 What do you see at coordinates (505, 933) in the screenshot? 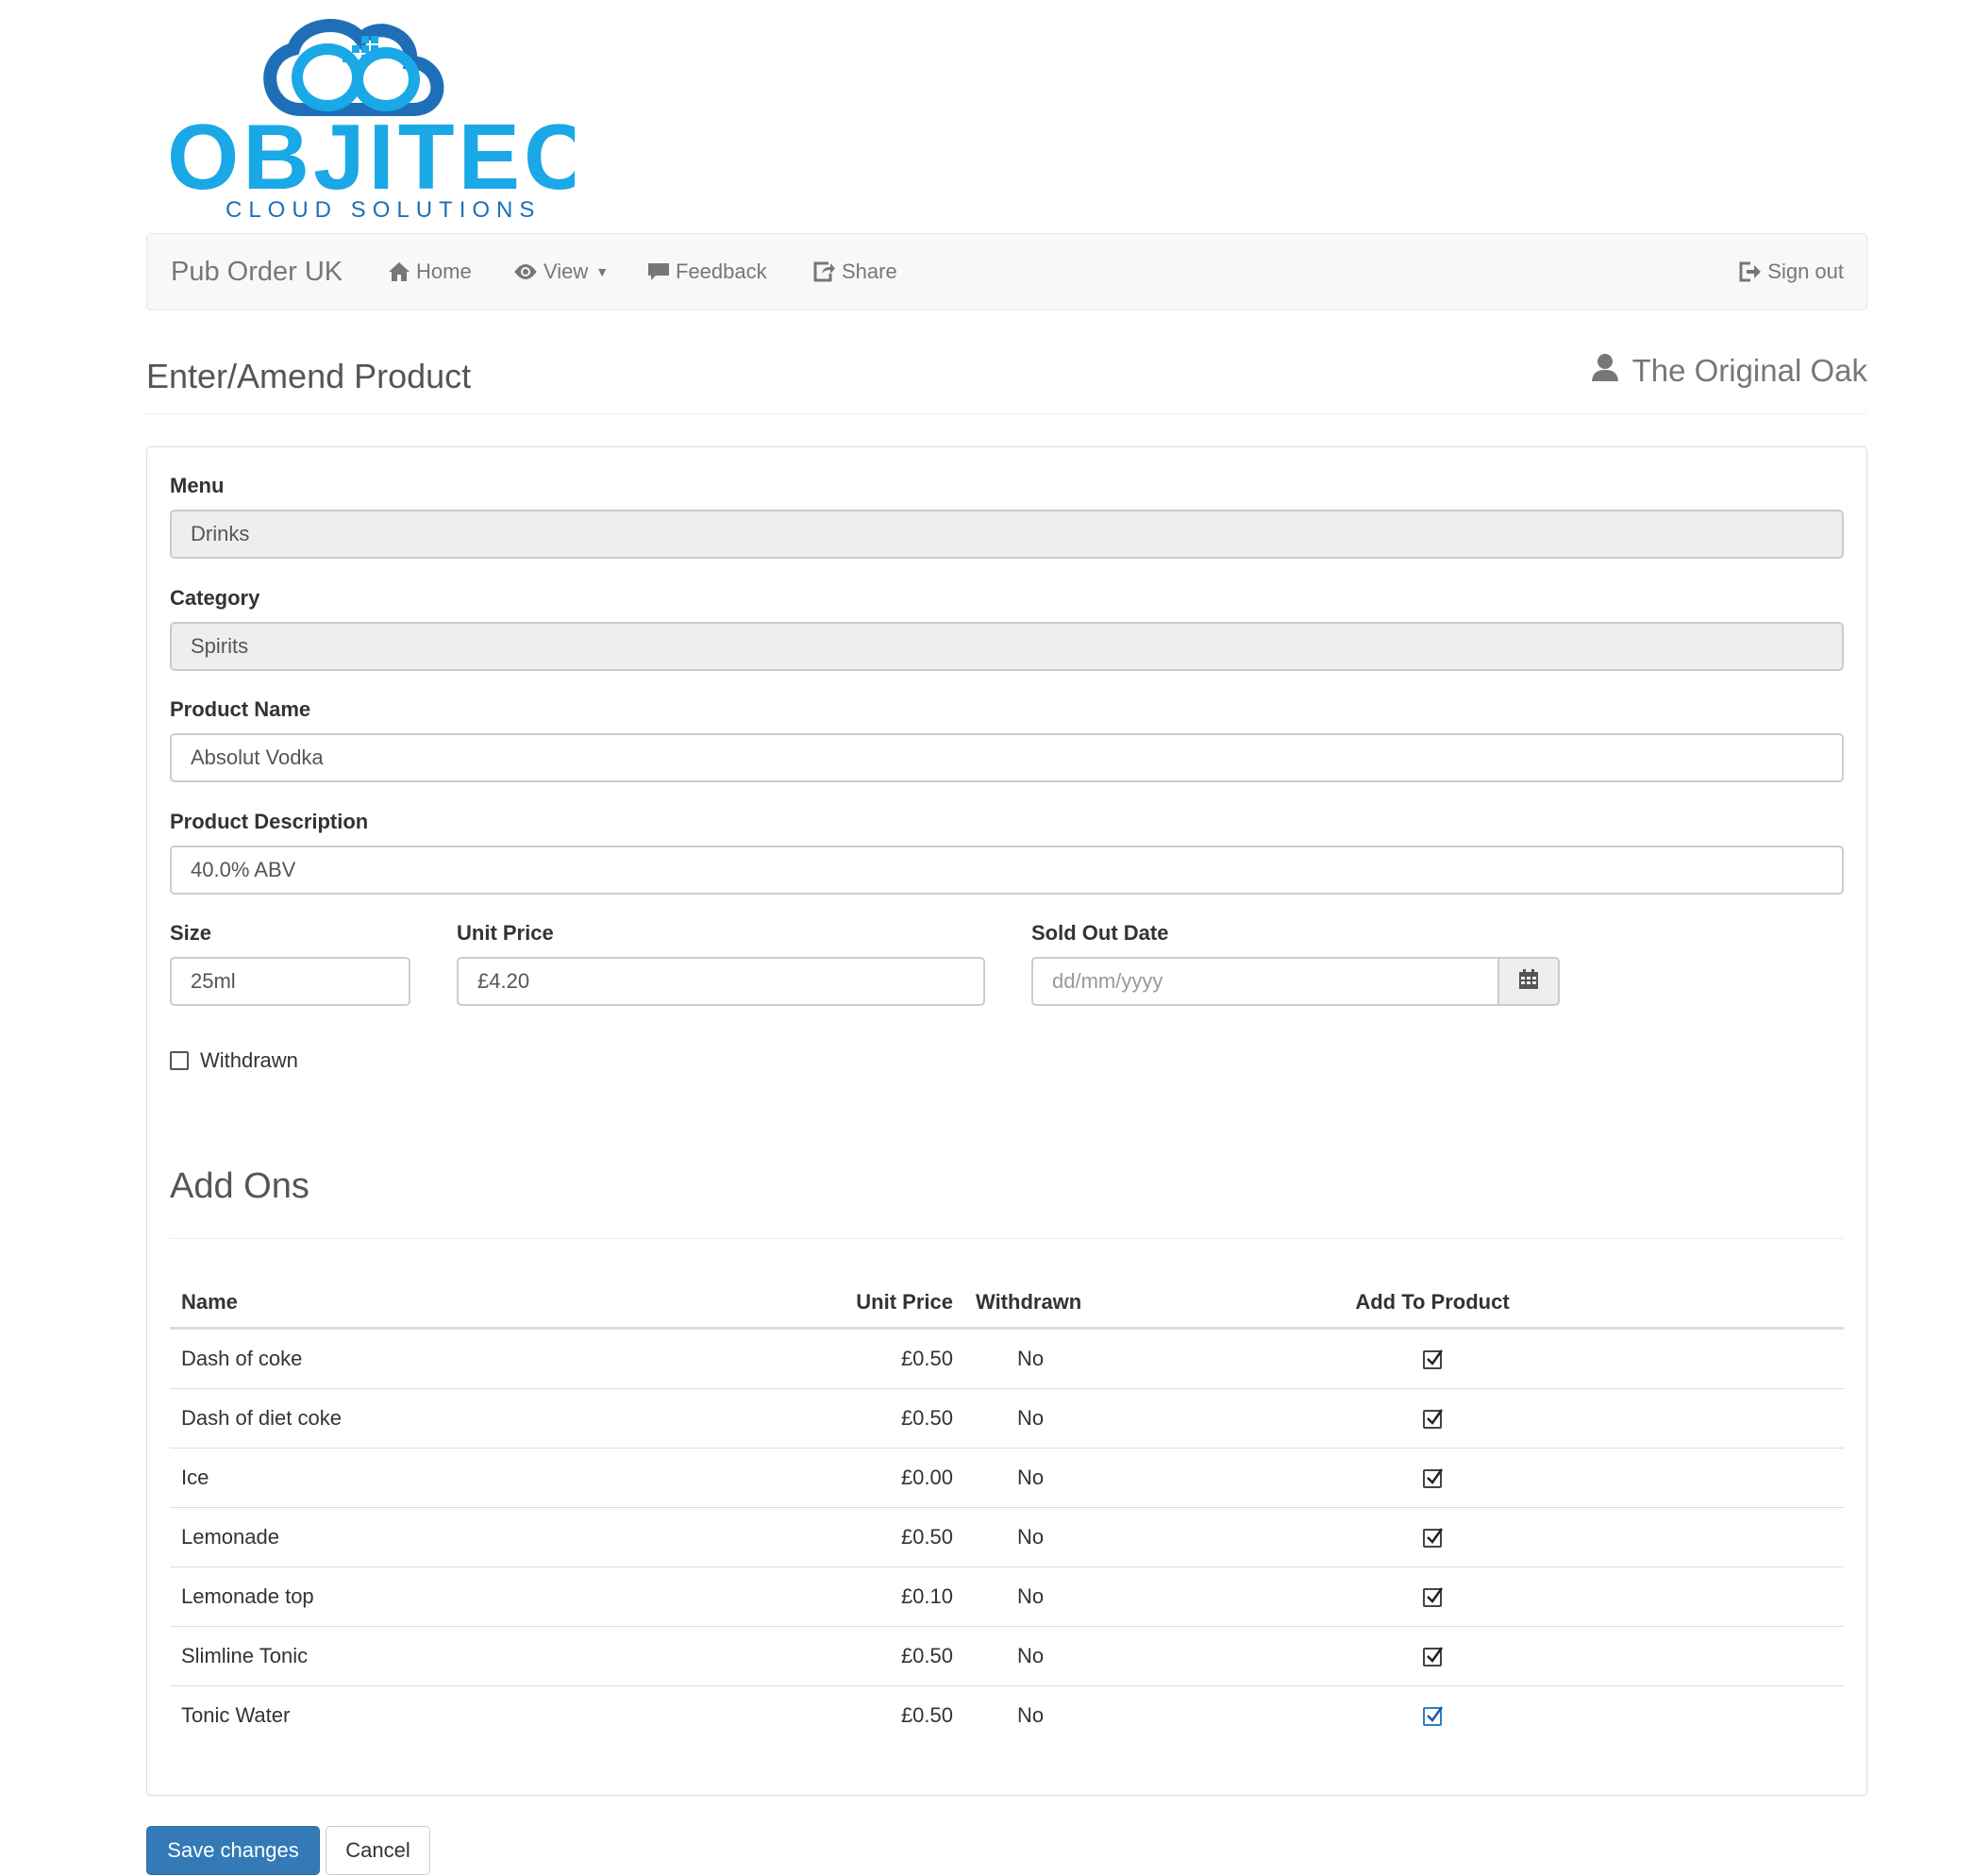
I see `unit-price-label: Unit Price` at bounding box center [505, 933].